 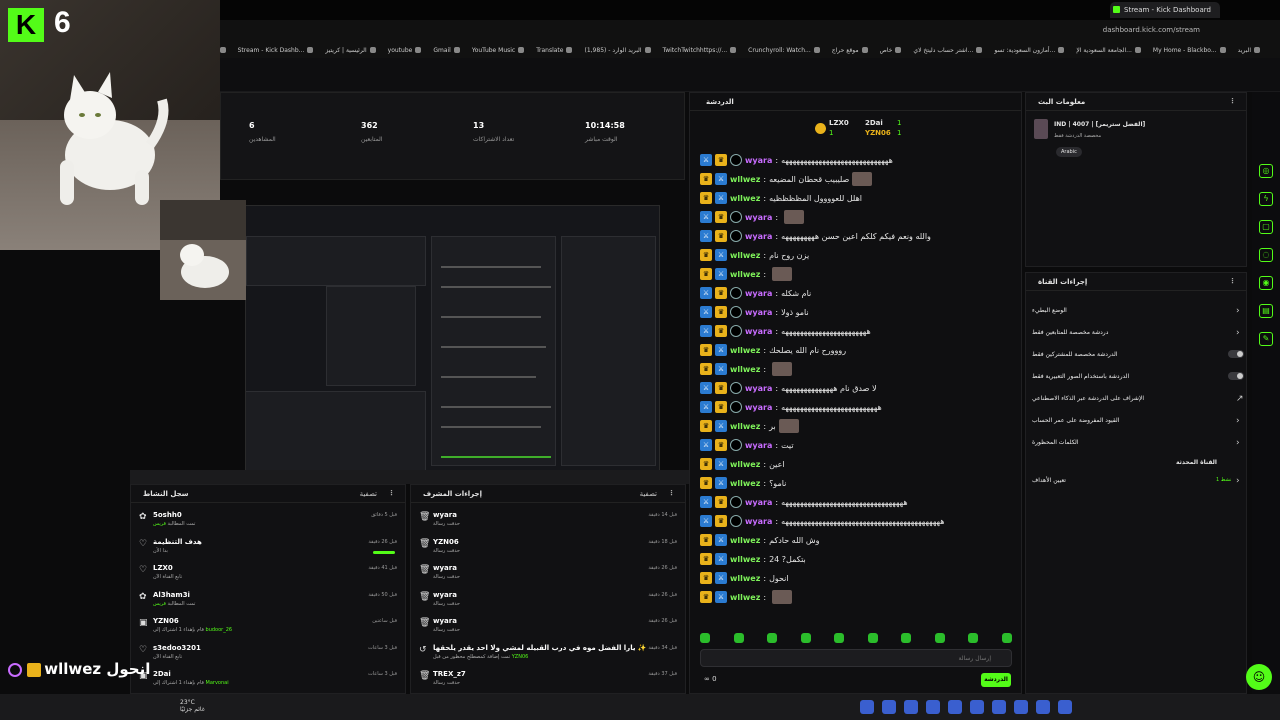 I want to click on lightning-icon: ϟ, so click(x=1266, y=199).